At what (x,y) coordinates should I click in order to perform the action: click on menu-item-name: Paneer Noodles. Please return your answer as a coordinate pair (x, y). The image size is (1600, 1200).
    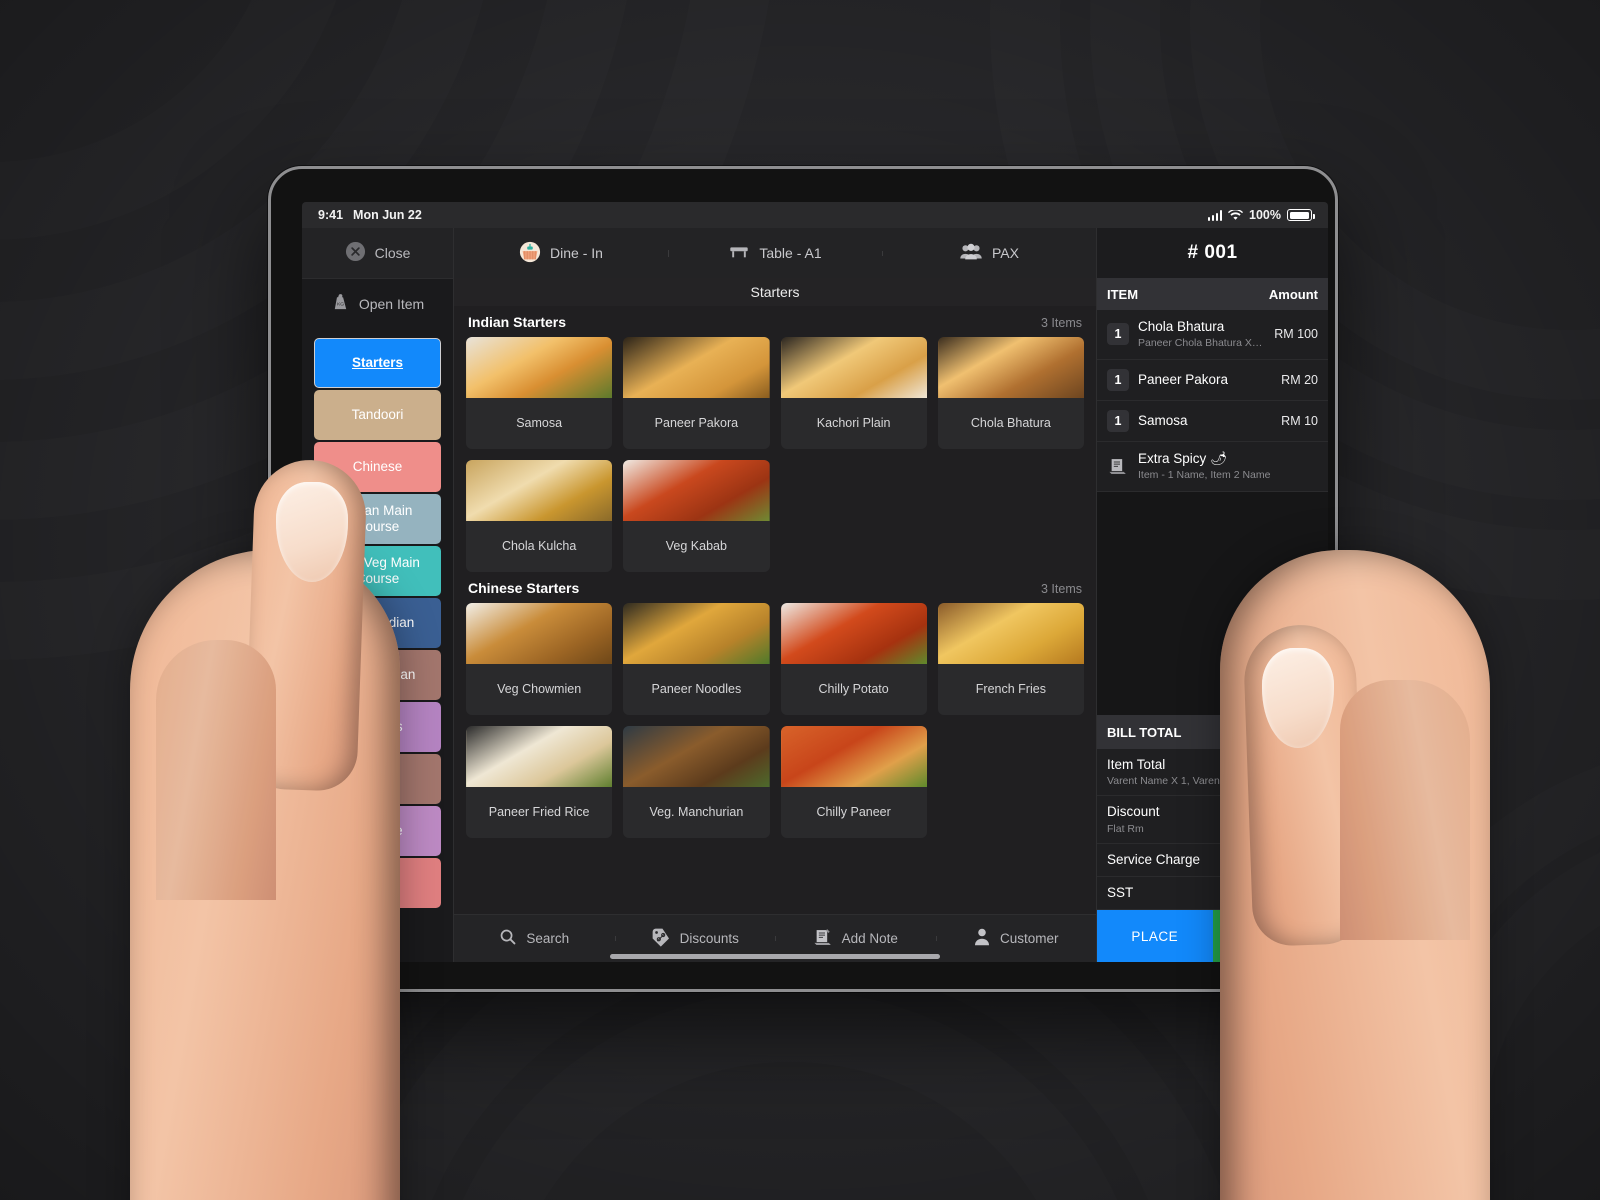
    Looking at the image, I should click on (696, 689).